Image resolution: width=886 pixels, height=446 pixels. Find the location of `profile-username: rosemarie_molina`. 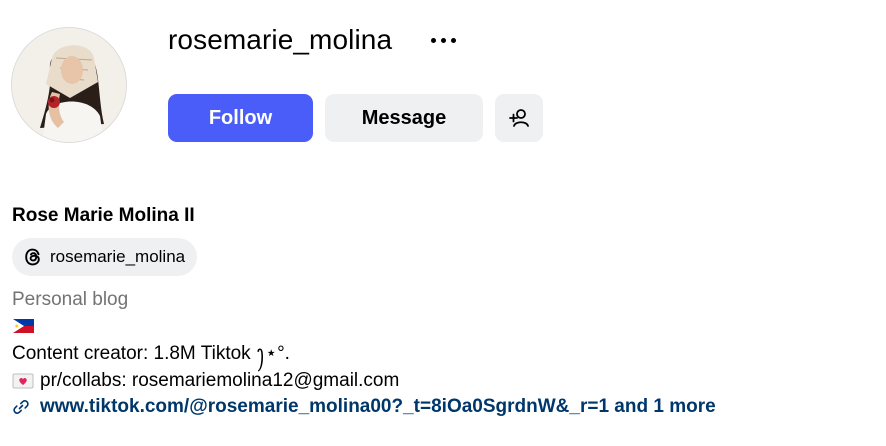

profile-username: rosemarie_molina is located at coordinates (280, 39).